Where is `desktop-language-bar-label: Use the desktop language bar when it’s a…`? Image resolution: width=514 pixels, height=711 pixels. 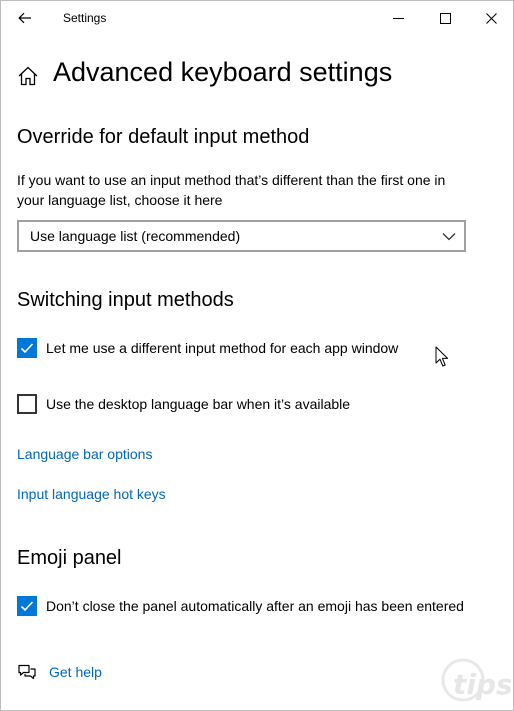
desktop-language-bar-label: Use the desktop language bar when it’s a… is located at coordinates (198, 404).